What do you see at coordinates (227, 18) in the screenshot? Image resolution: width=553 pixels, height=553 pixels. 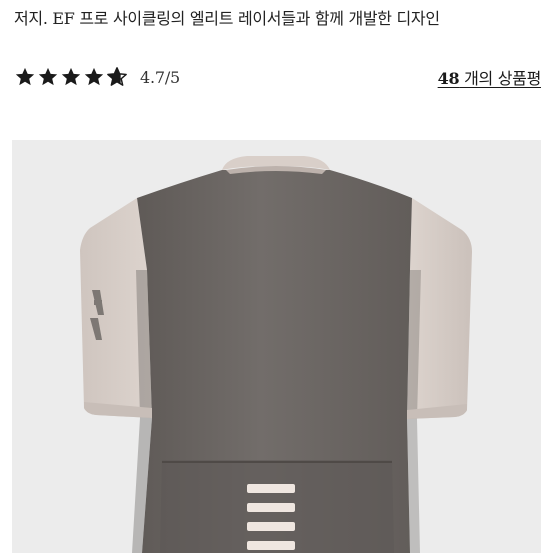 I see `product-description: 저지. EF 프로 사이클링의 엘리트 레이서들과 함께 개발한 디자인` at bounding box center [227, 18].